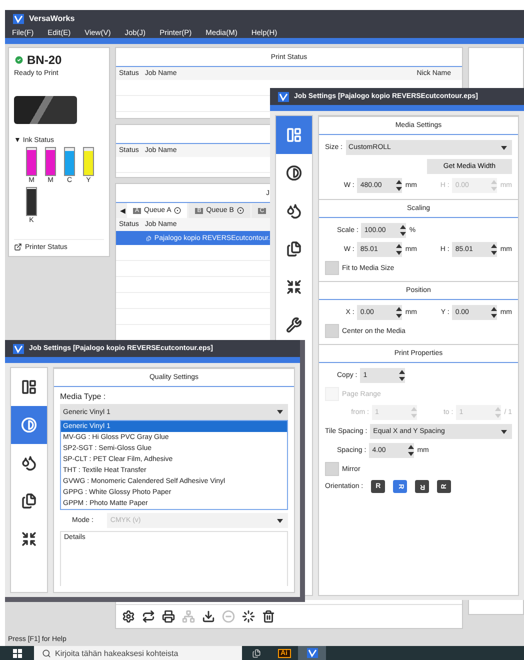 This screenshot has height=660, width=524. I want to click on taskbar-search-field: Kirjoita tähän hakeaksesi kohteista, so click(138, 653).